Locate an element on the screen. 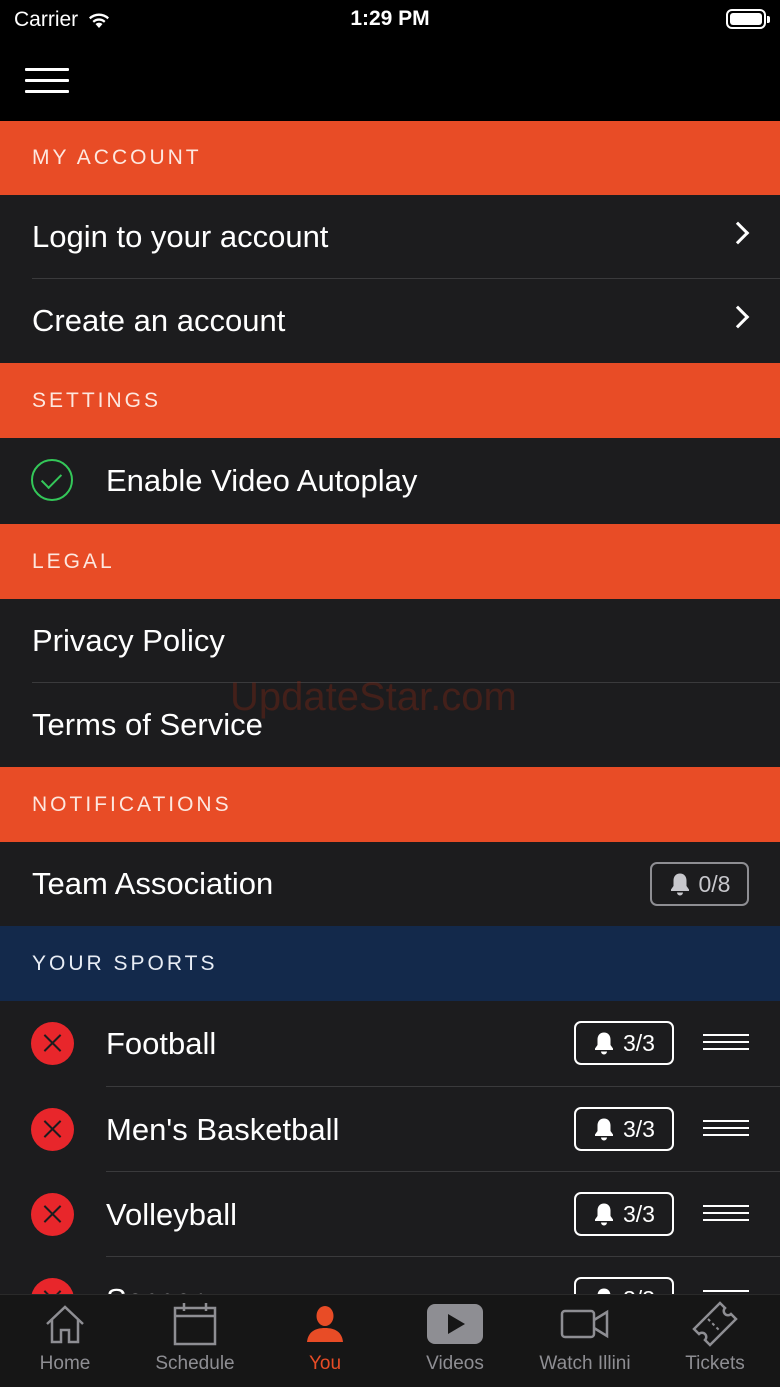  tab-home: Home is located at coordinates (65, 1341).